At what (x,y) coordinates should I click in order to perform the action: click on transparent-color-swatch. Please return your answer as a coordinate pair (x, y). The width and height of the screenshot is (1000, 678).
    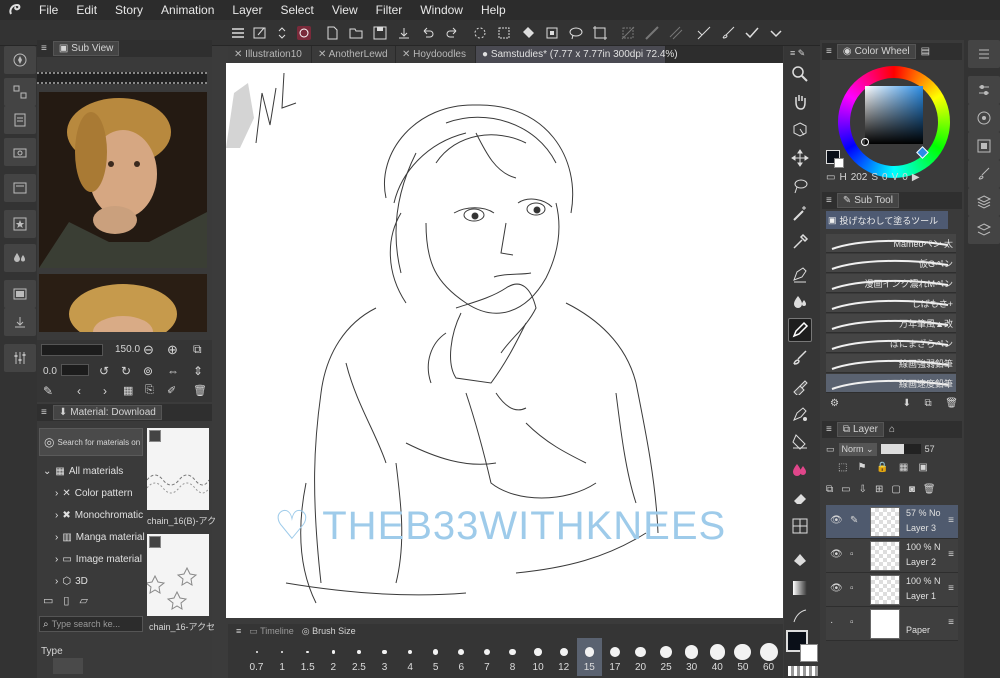
    Looking at the image, I should click on (803, 671).